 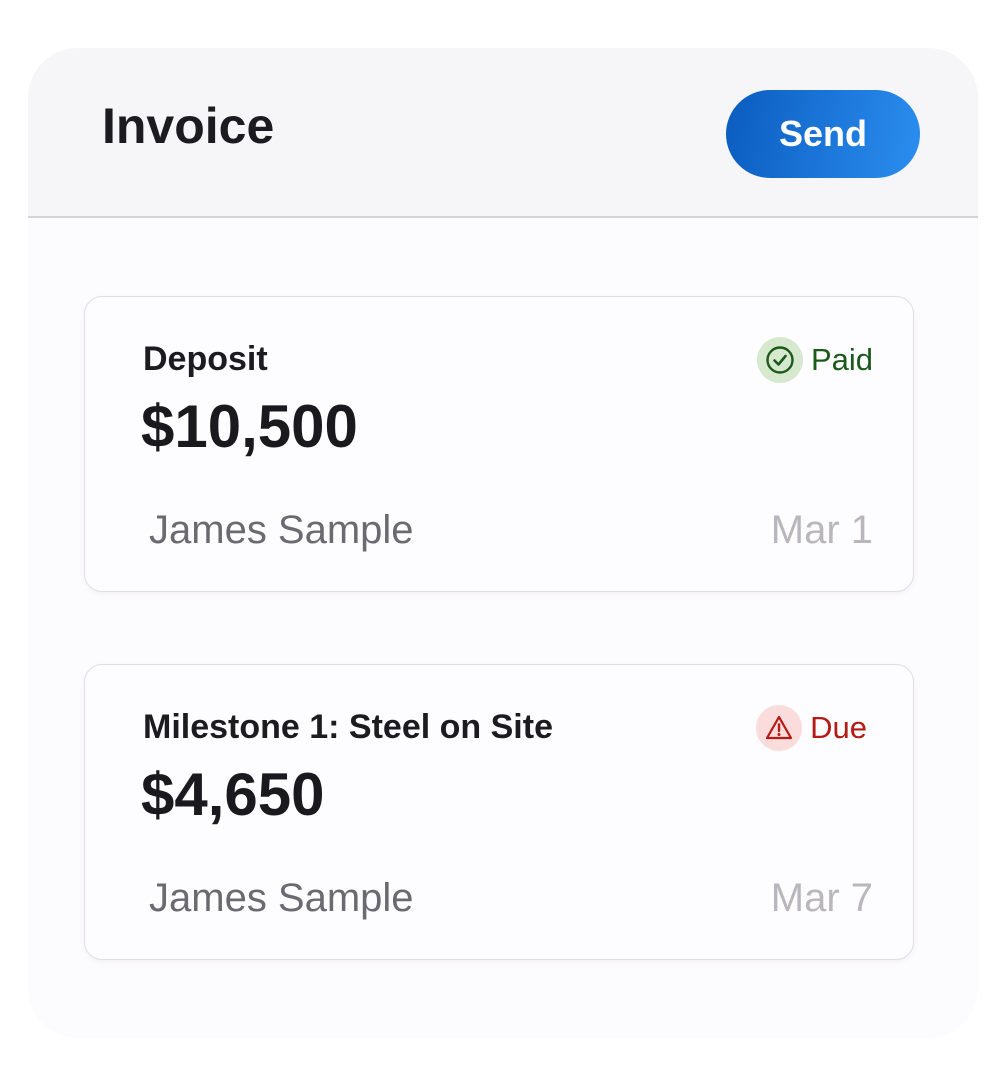 I want to click on status-label: Paid, so click(x=841, y=359).